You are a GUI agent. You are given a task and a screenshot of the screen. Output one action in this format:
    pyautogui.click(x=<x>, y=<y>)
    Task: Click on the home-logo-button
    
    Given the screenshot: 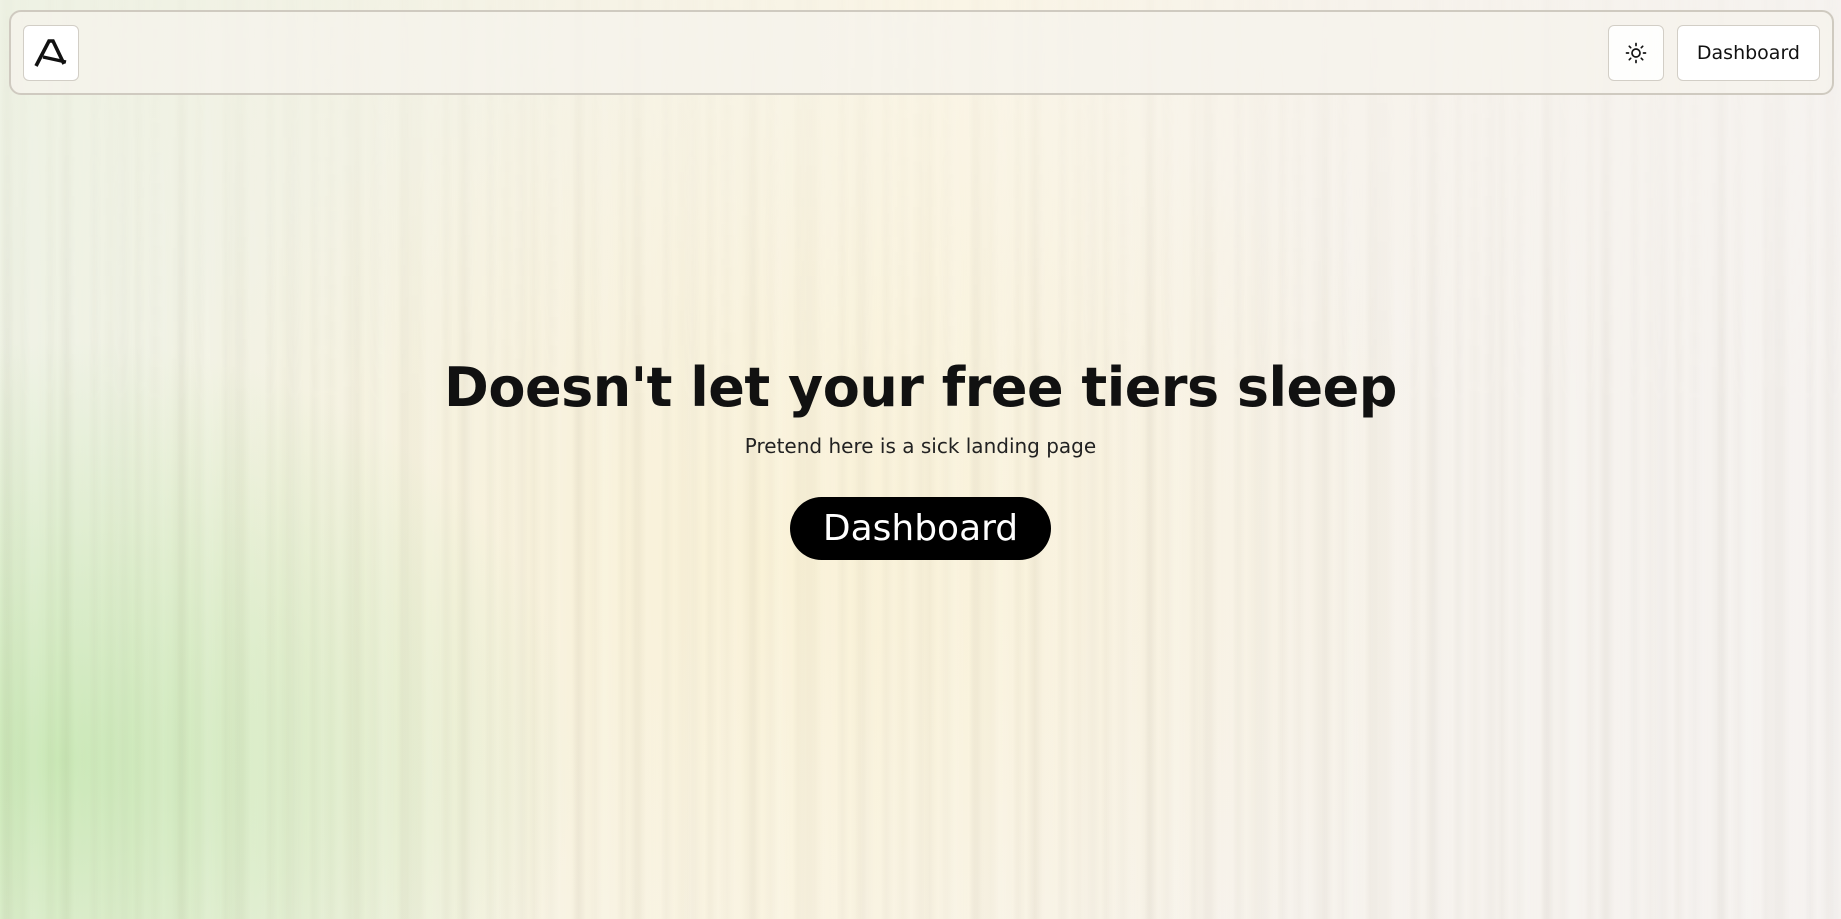 What is the action you would take?
    pyautogui.click(x=51, y=52)
    